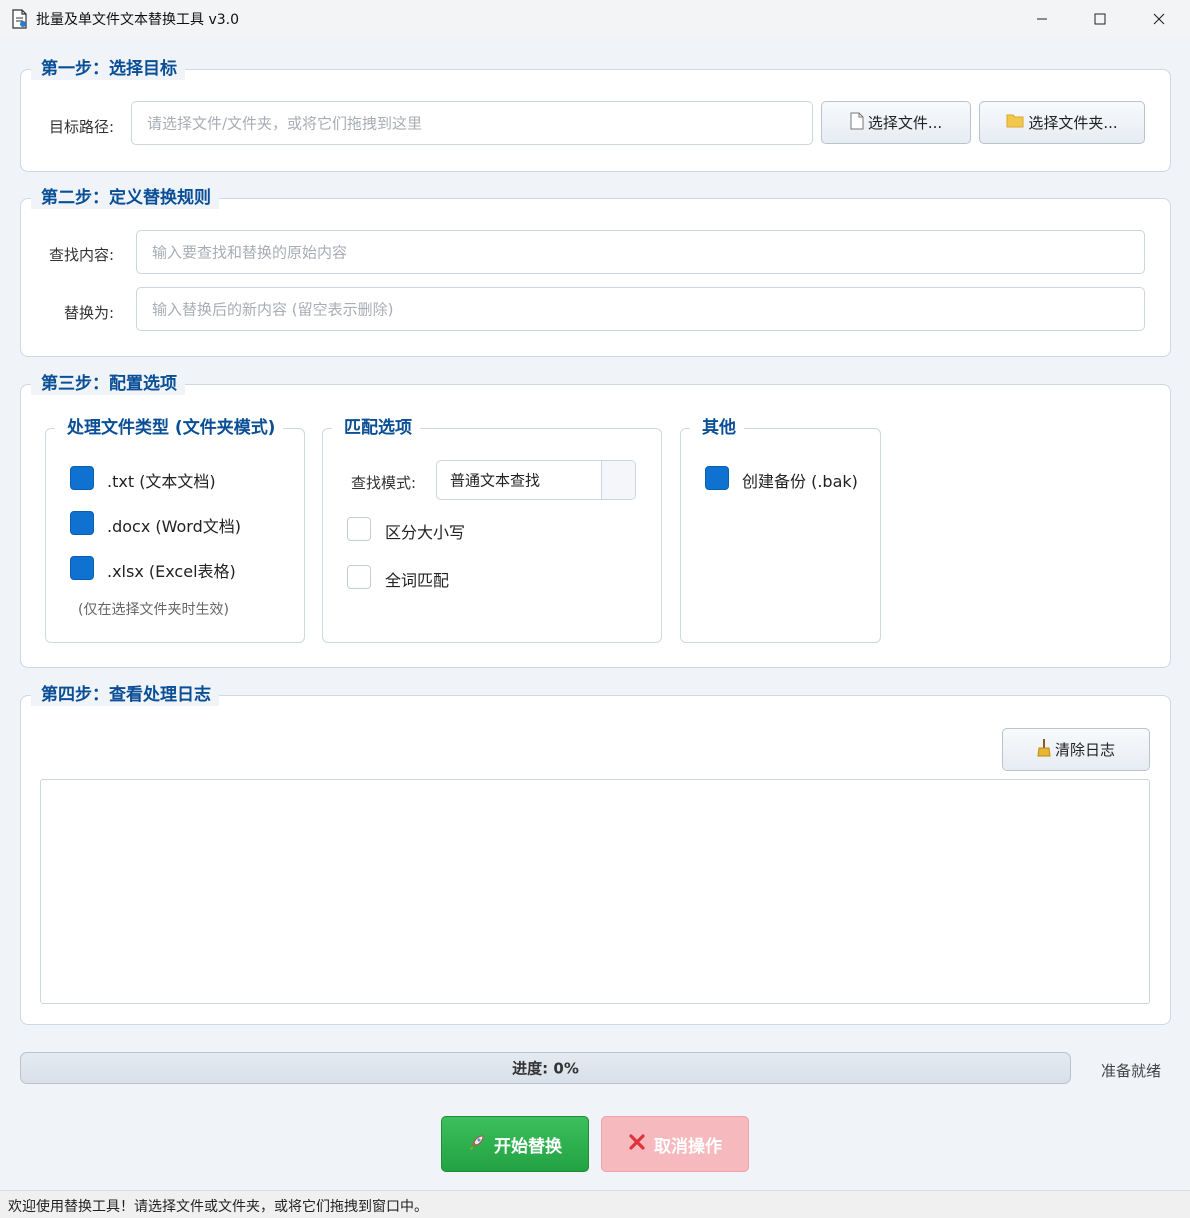 This screenshot has height=1218, width=1190. I want to click on dropdown-arrow-icon, so click(618, 480).